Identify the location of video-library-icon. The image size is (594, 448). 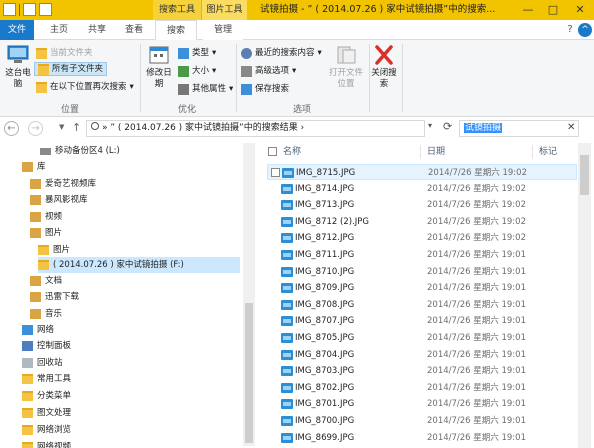
(35, 184).